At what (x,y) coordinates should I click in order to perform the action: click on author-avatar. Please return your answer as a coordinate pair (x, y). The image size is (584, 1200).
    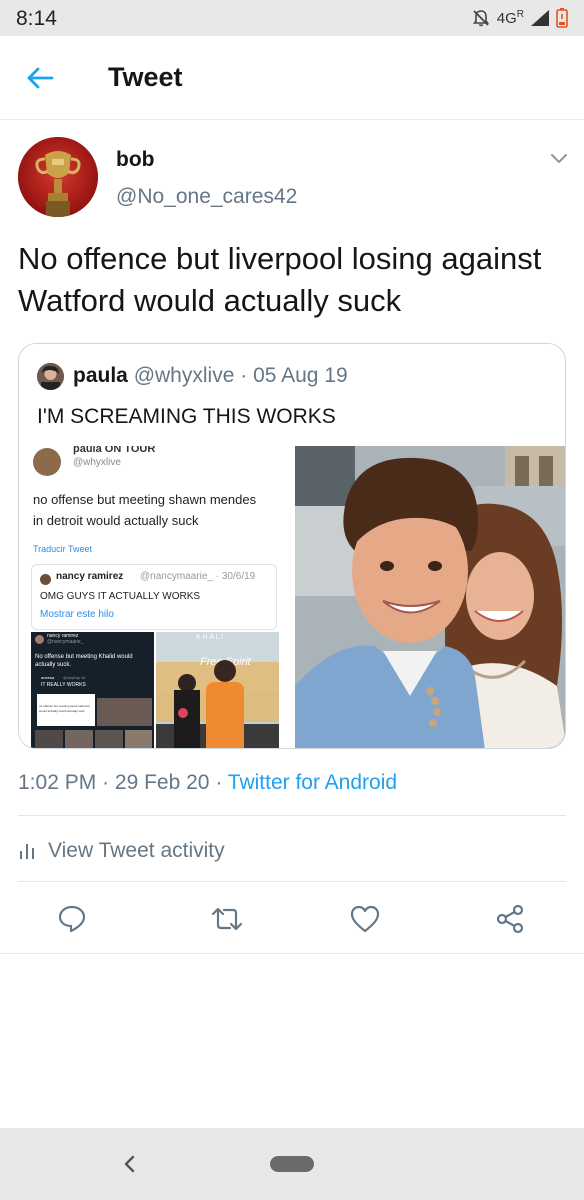
    Looking at the image, I should click on (58, 177).